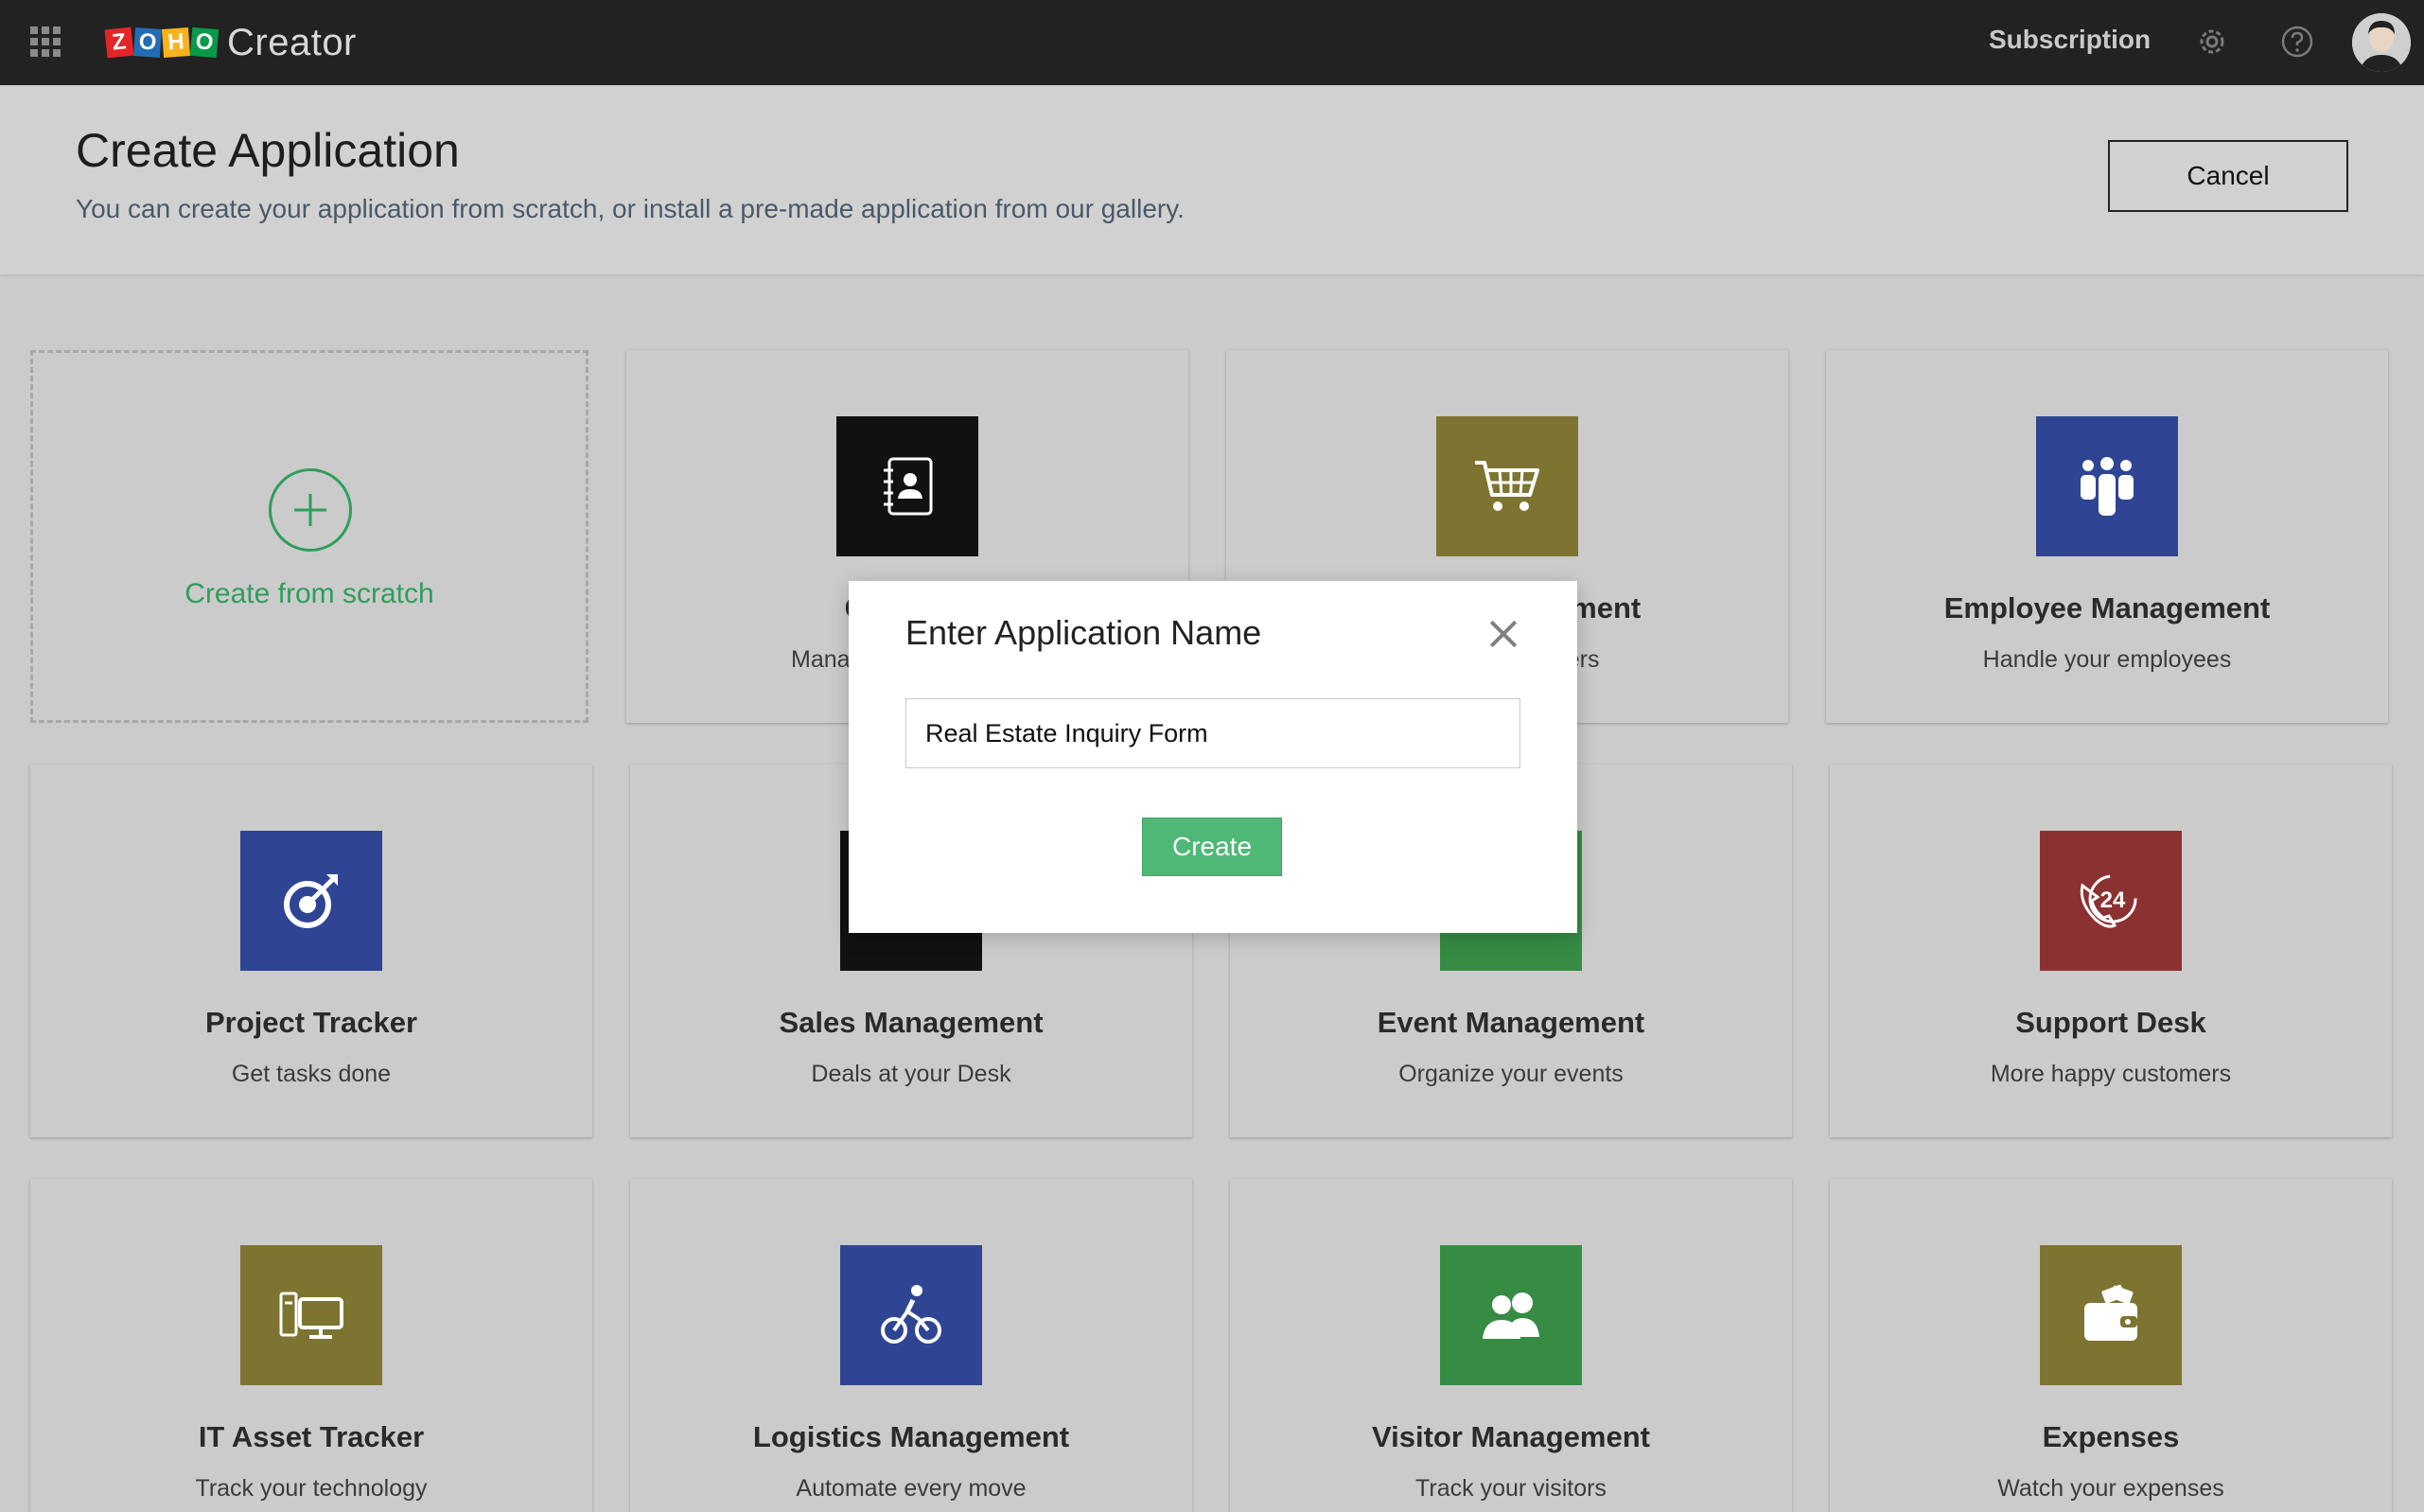  Describe the element at coordinates (268, 150) in the screenshot. I see `page-title: Create Application` at that location.